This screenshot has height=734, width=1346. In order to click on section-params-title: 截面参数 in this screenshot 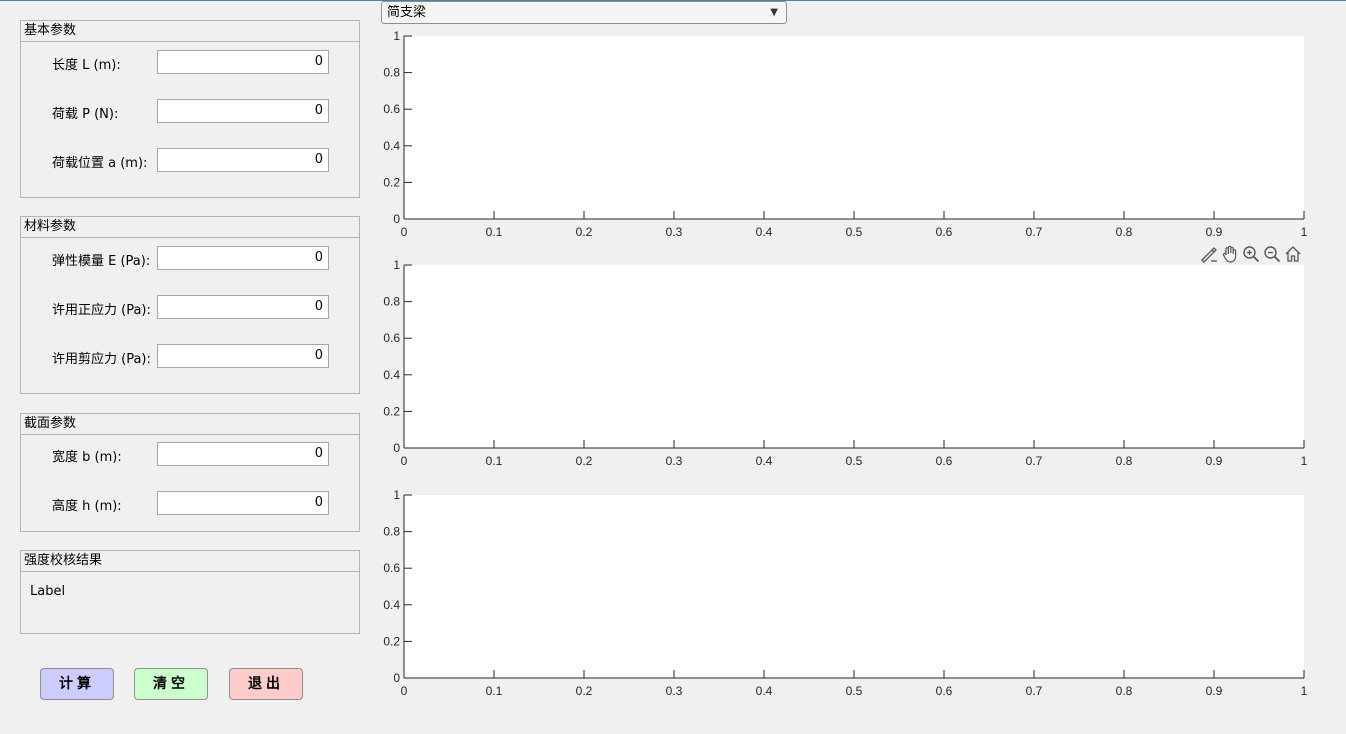, I will do `click(190, 424)`.